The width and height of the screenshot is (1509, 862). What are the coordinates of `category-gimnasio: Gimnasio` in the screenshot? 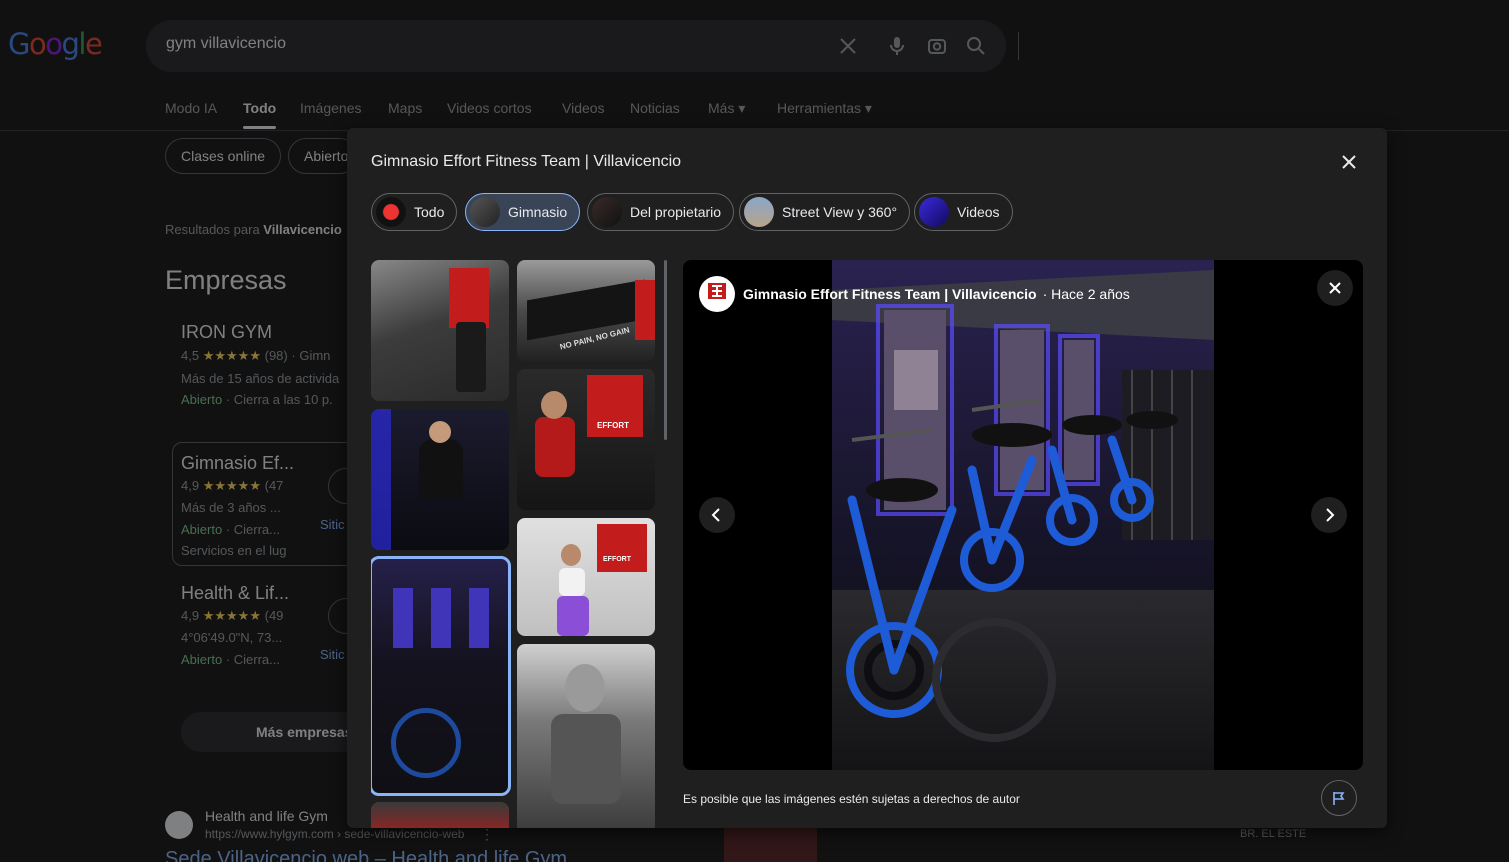 It's located at (523, 212).